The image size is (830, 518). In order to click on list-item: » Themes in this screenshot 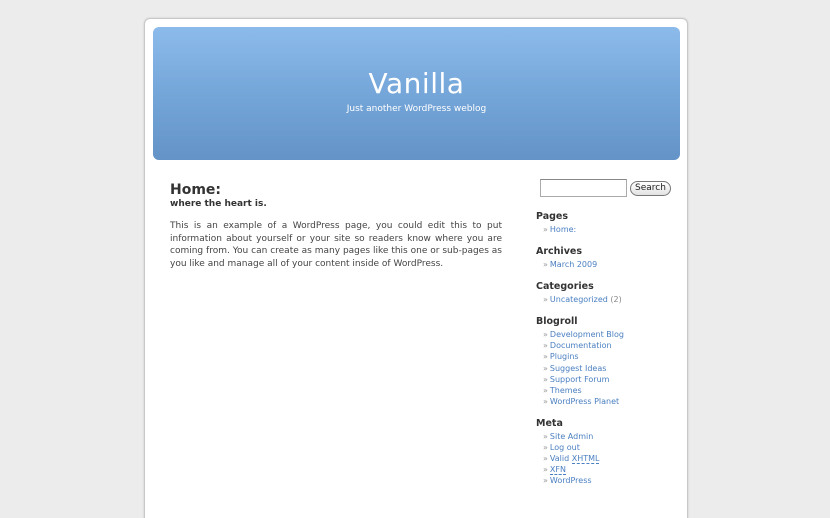, I will do `click(614, 390)`.